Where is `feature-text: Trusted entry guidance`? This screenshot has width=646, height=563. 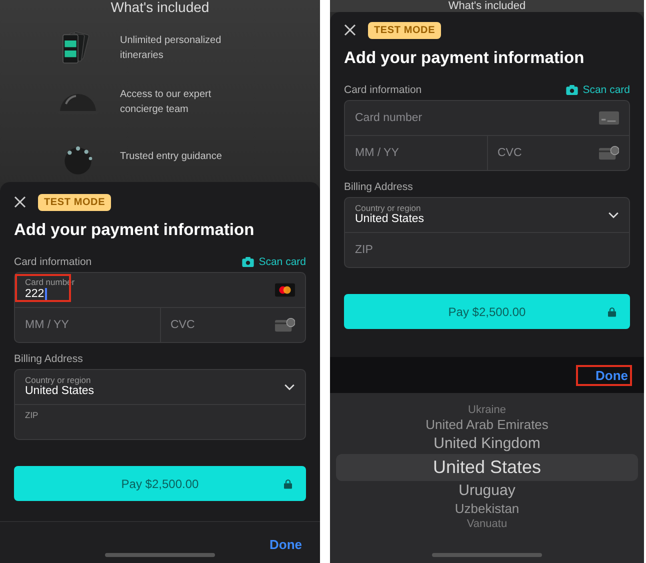
feature-text: Trusted entry guidance is located at coordinates (171, 157).